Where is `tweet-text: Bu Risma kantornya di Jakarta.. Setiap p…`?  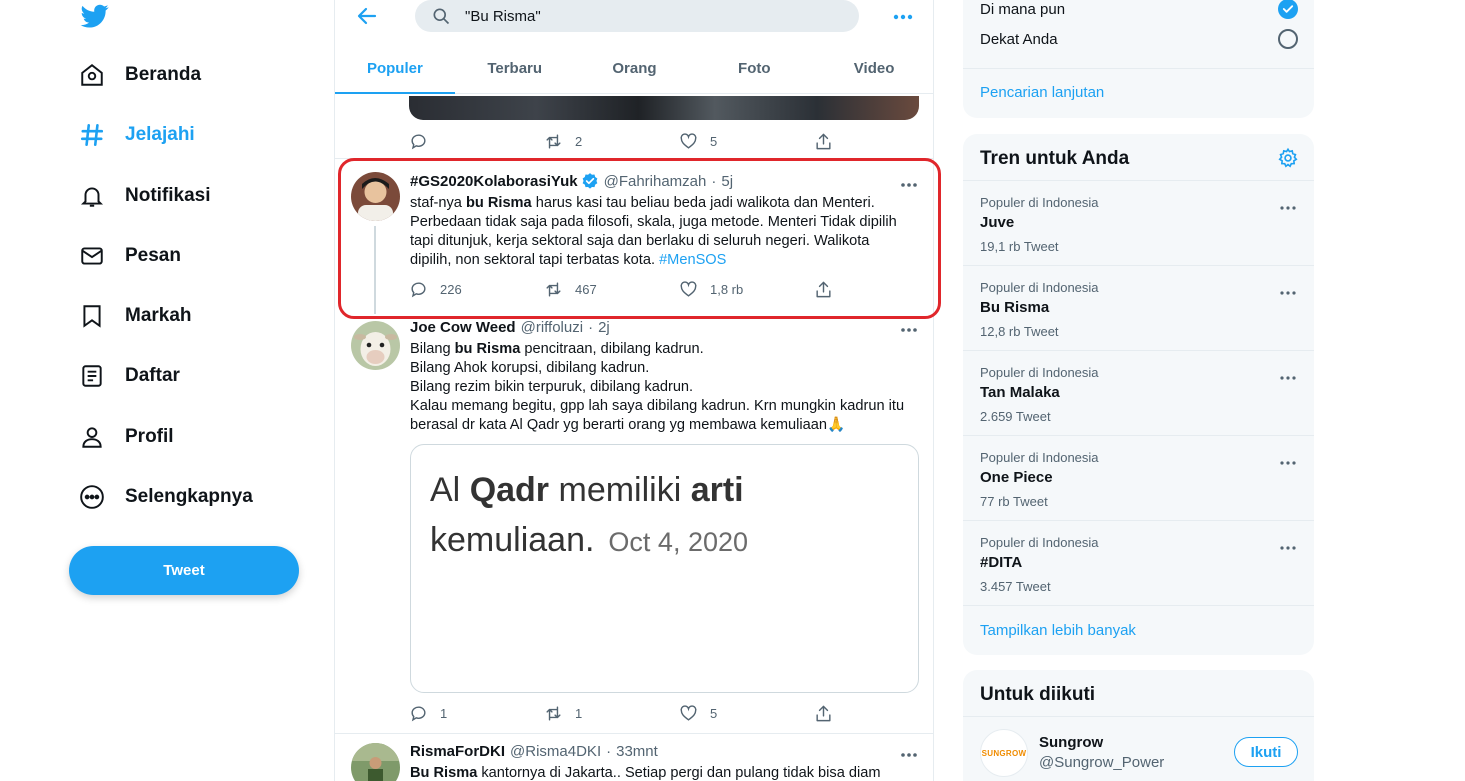 tweet-text: Bu Risma kantornya di Jakarta.. Setiap p… is located at coordinates (645, 773).